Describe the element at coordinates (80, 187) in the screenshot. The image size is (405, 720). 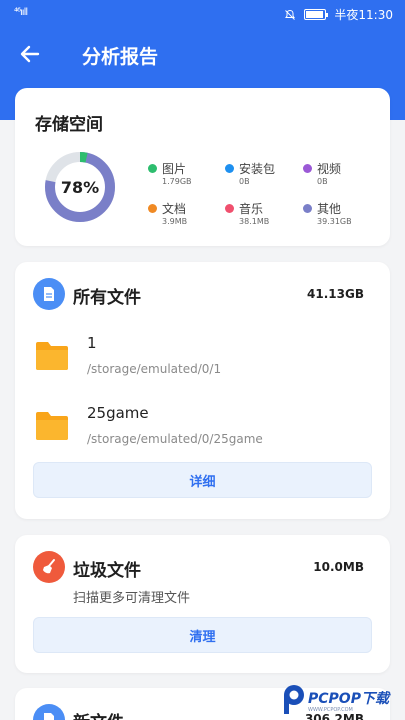
I see `storage-percent: 78%` at that location.